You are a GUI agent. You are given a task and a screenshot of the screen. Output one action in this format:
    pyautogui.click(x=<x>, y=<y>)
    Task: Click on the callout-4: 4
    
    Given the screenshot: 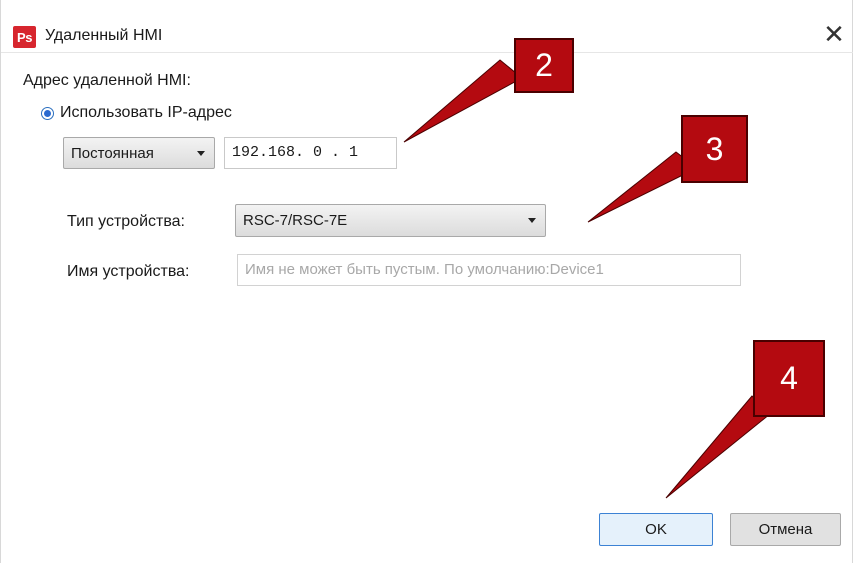 What is the action you would take?
    pyautogui.click(x=789, y=378)
    